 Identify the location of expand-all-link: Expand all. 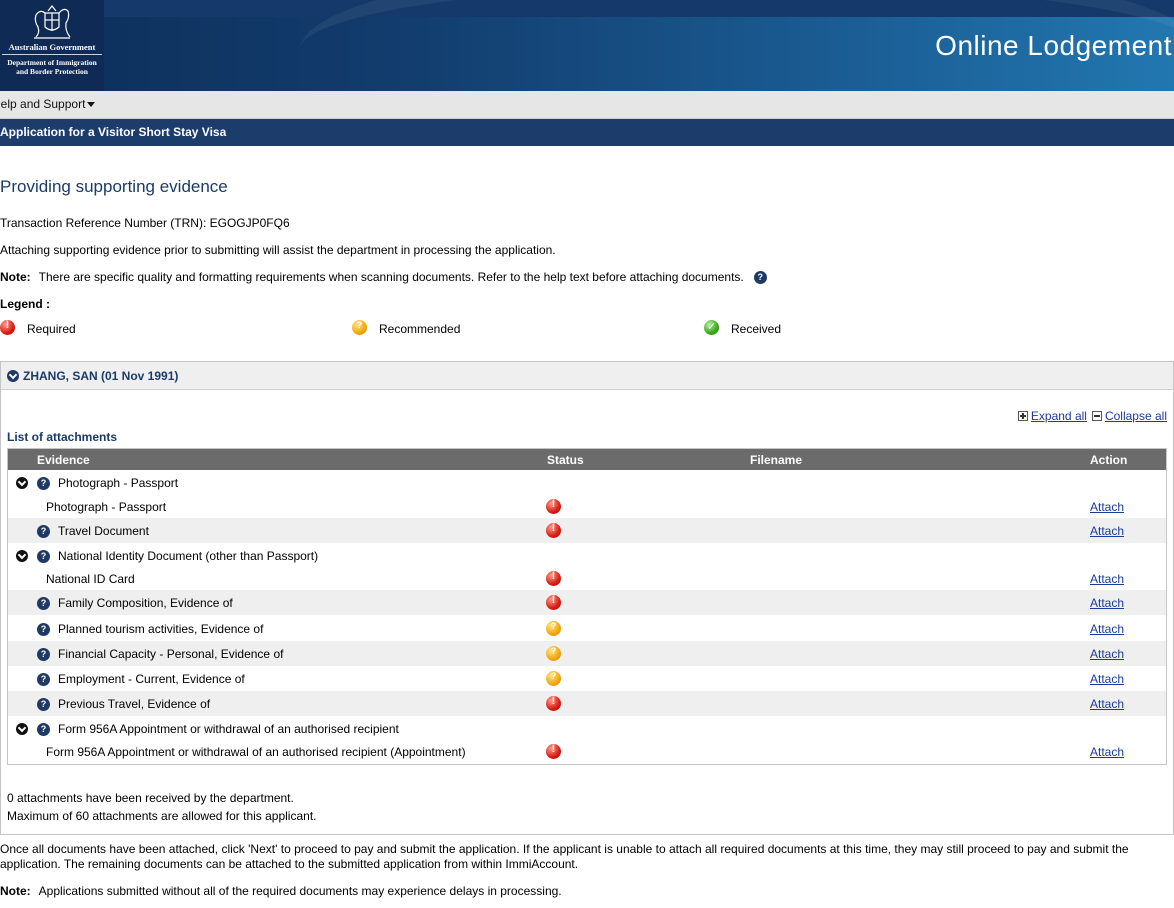
(1059, 416).